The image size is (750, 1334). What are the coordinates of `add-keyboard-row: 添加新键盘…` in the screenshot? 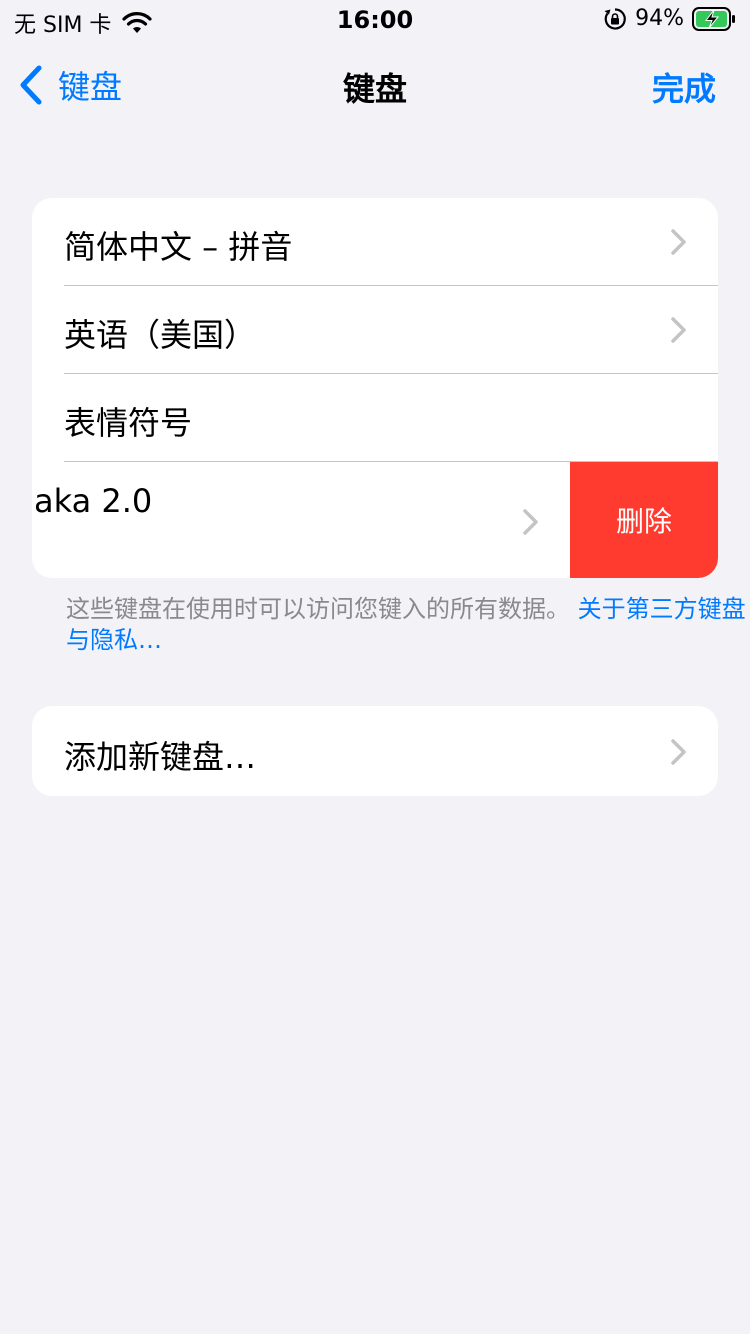 It's located at (375, 751).